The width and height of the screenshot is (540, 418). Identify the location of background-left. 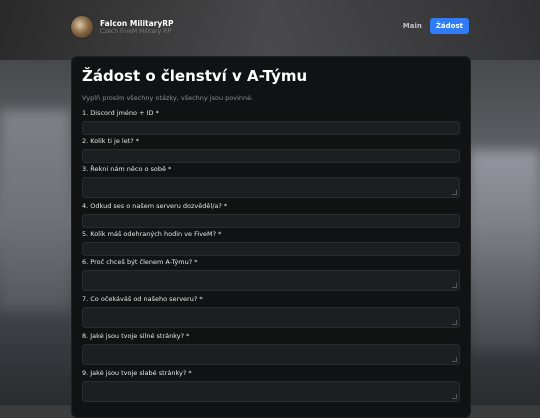
(35, 210).